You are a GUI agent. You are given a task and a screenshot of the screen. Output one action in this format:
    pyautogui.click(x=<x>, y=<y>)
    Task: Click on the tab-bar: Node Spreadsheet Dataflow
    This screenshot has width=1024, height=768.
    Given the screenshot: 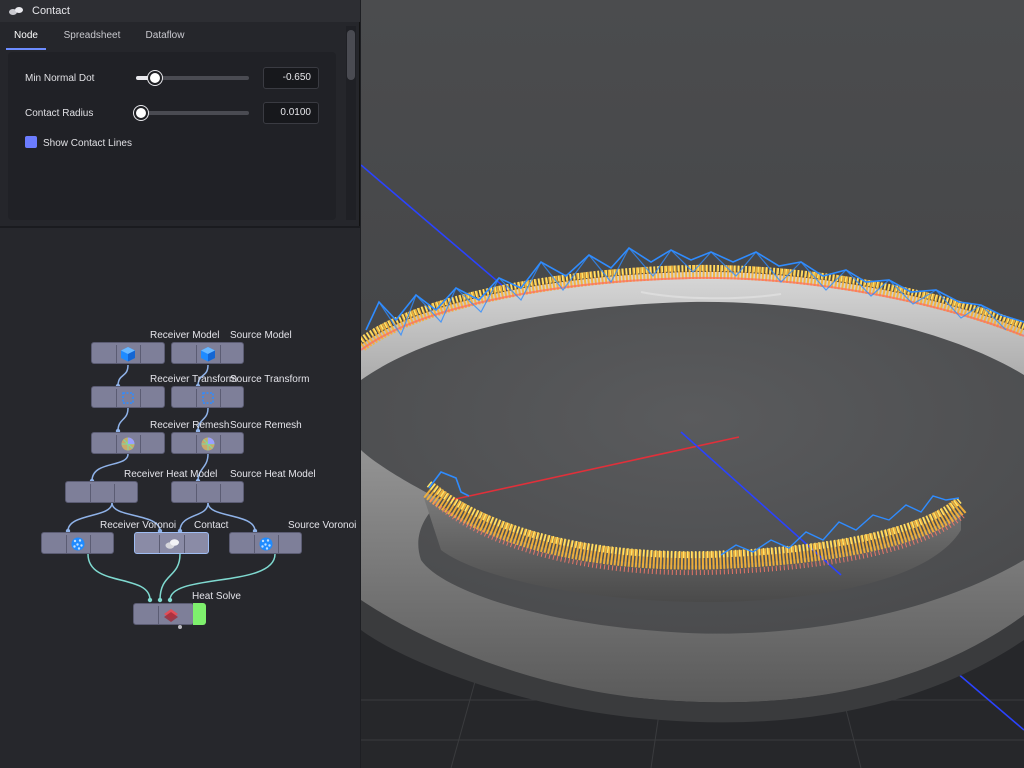 What is the action you would take?
    pyautogui.click(x=172, y=37)
    